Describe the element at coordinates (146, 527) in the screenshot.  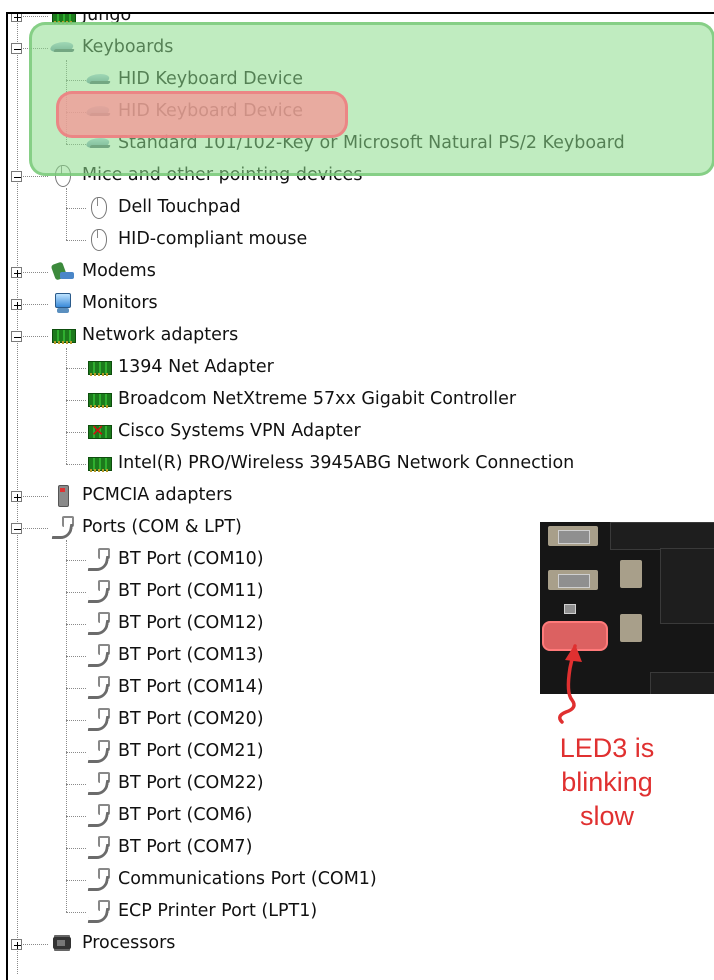
I see `tree-category: Ports (COM & LPT)` at that location.